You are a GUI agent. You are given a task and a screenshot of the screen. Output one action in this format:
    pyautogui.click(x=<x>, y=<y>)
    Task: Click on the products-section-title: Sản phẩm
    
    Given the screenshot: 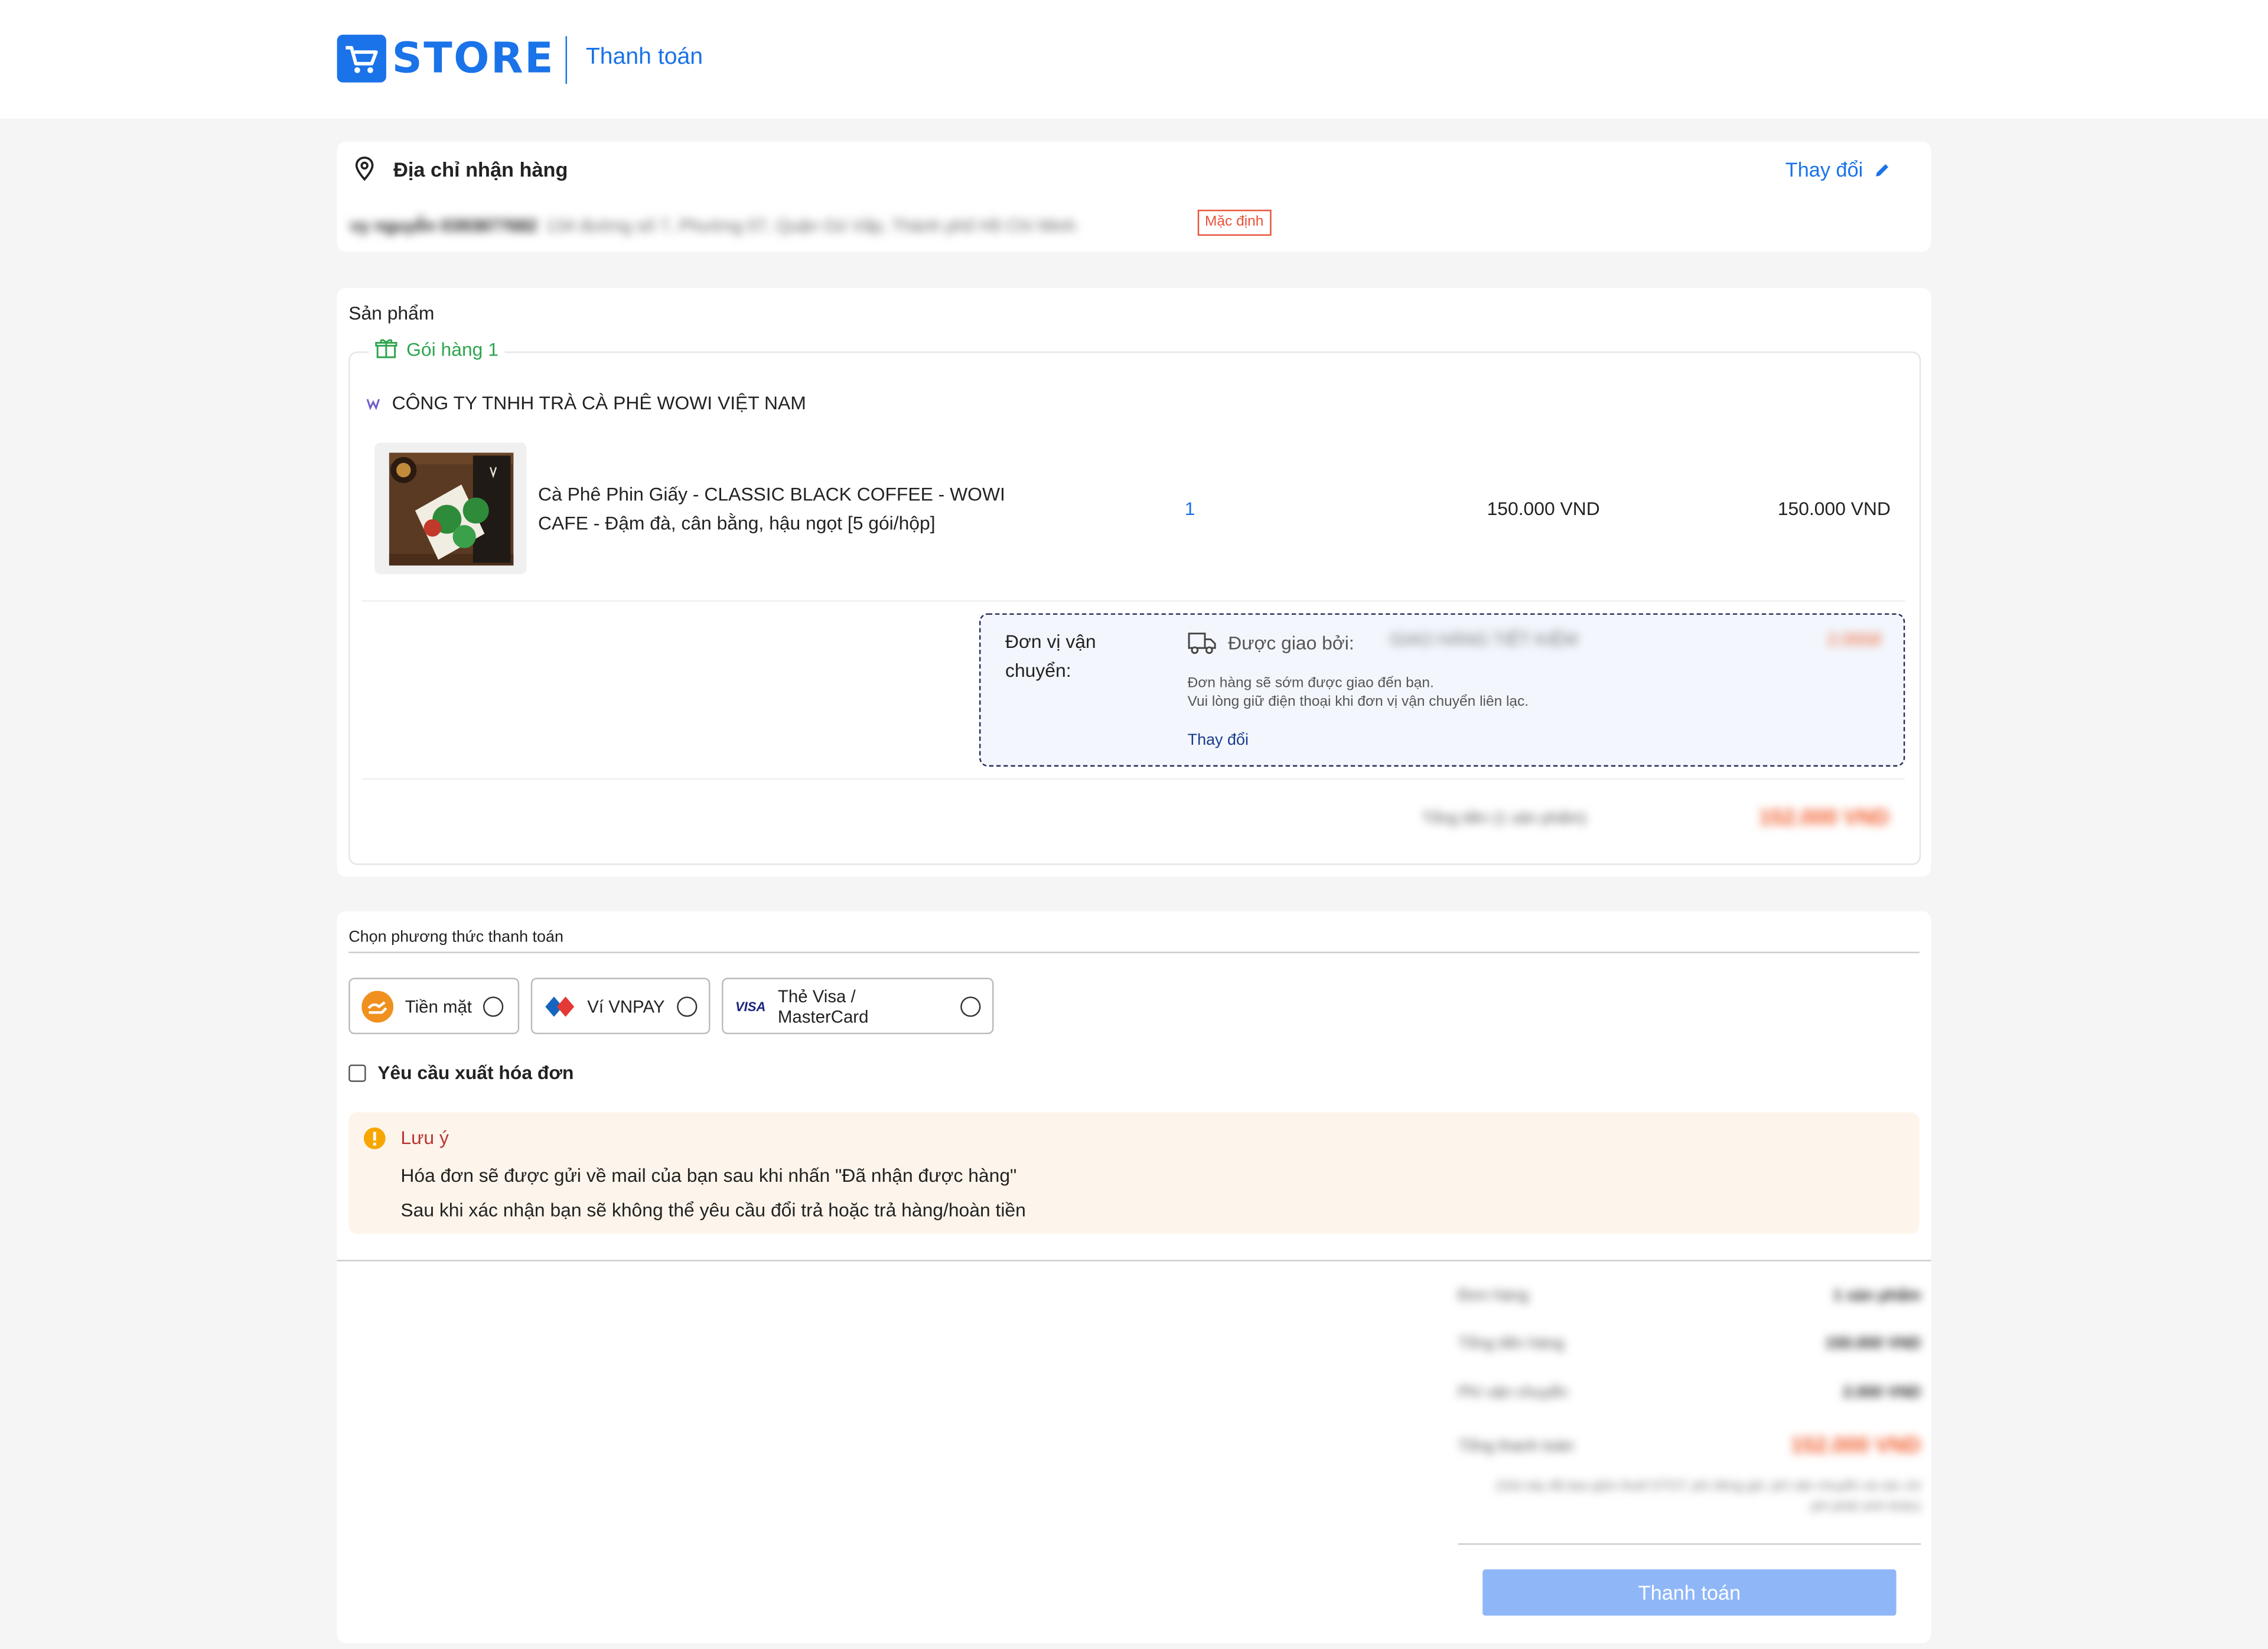 What is the action you would take?
    pyautogui.click(x=391, y=313)
    